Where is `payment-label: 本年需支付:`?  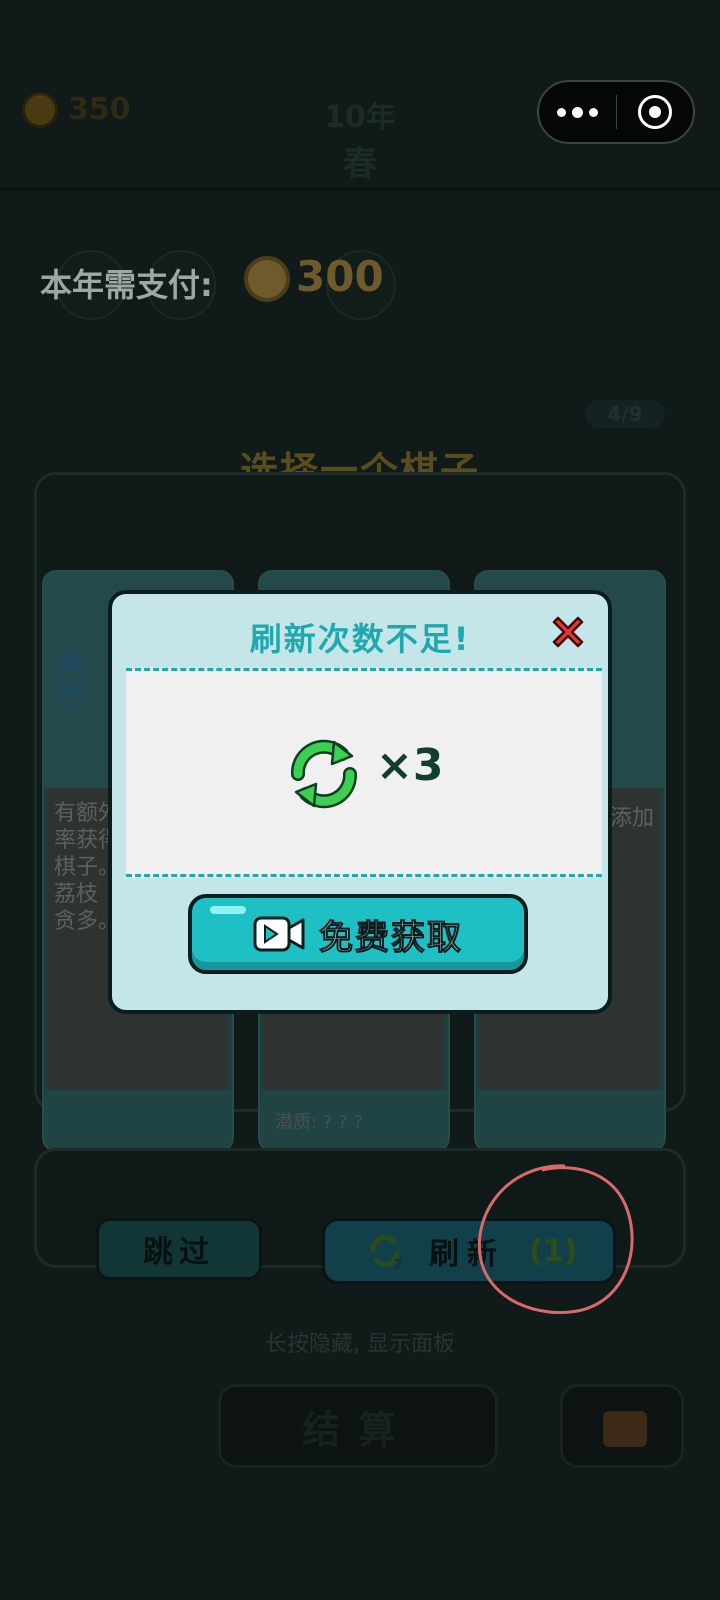
payment-label: 本年需支付: is located at coordinates (126, 285).